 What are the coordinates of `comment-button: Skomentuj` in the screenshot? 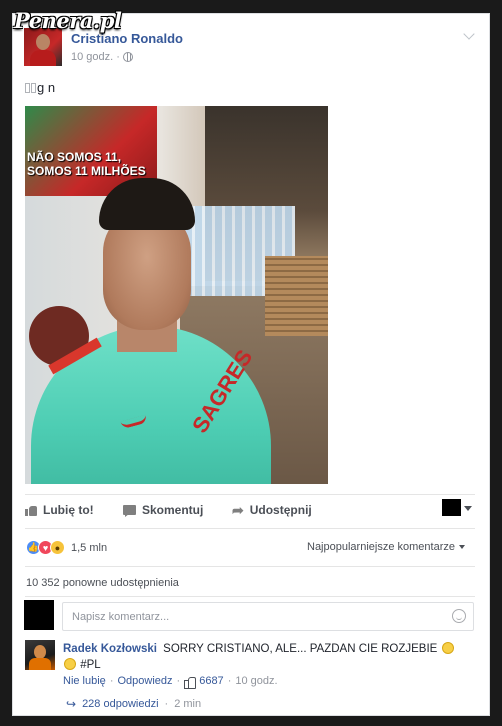 It's located at (163, 510).